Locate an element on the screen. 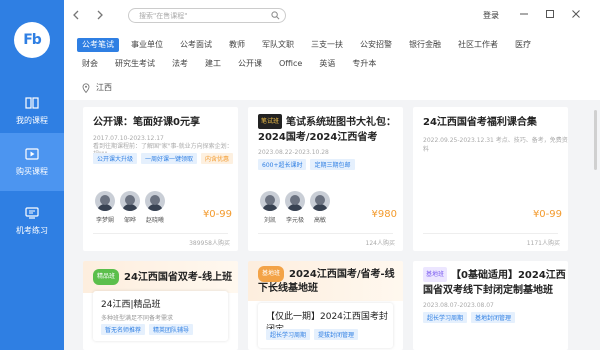 This screenshot has width=600, height=350. teacher-name: 高敏 is located at coordinates (319, 220).